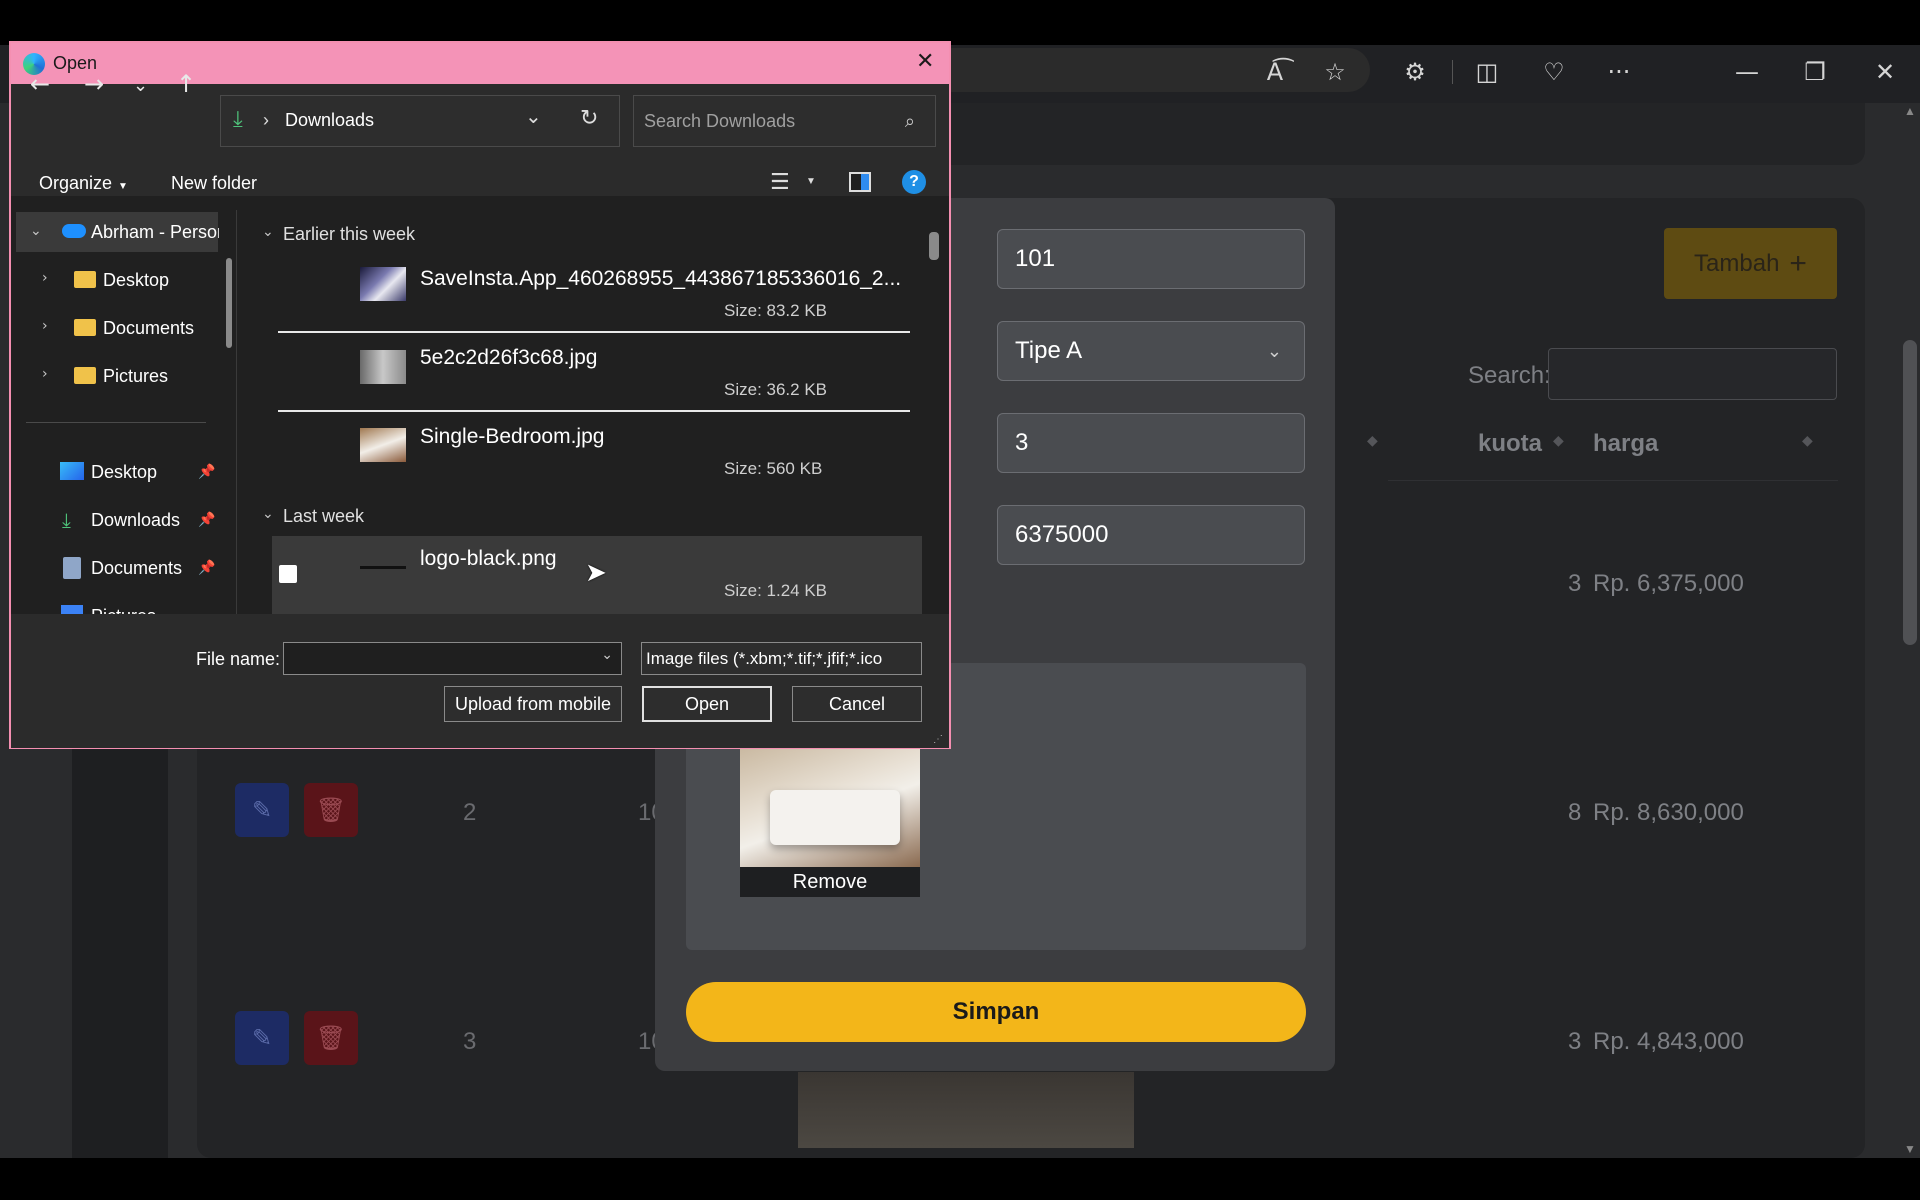 Image resolution: width=1920 pixels, height=1200 pixels. Describe the element at coordinates (860, 182) in the screenshot. I see `preview-pane-icon` at that location.